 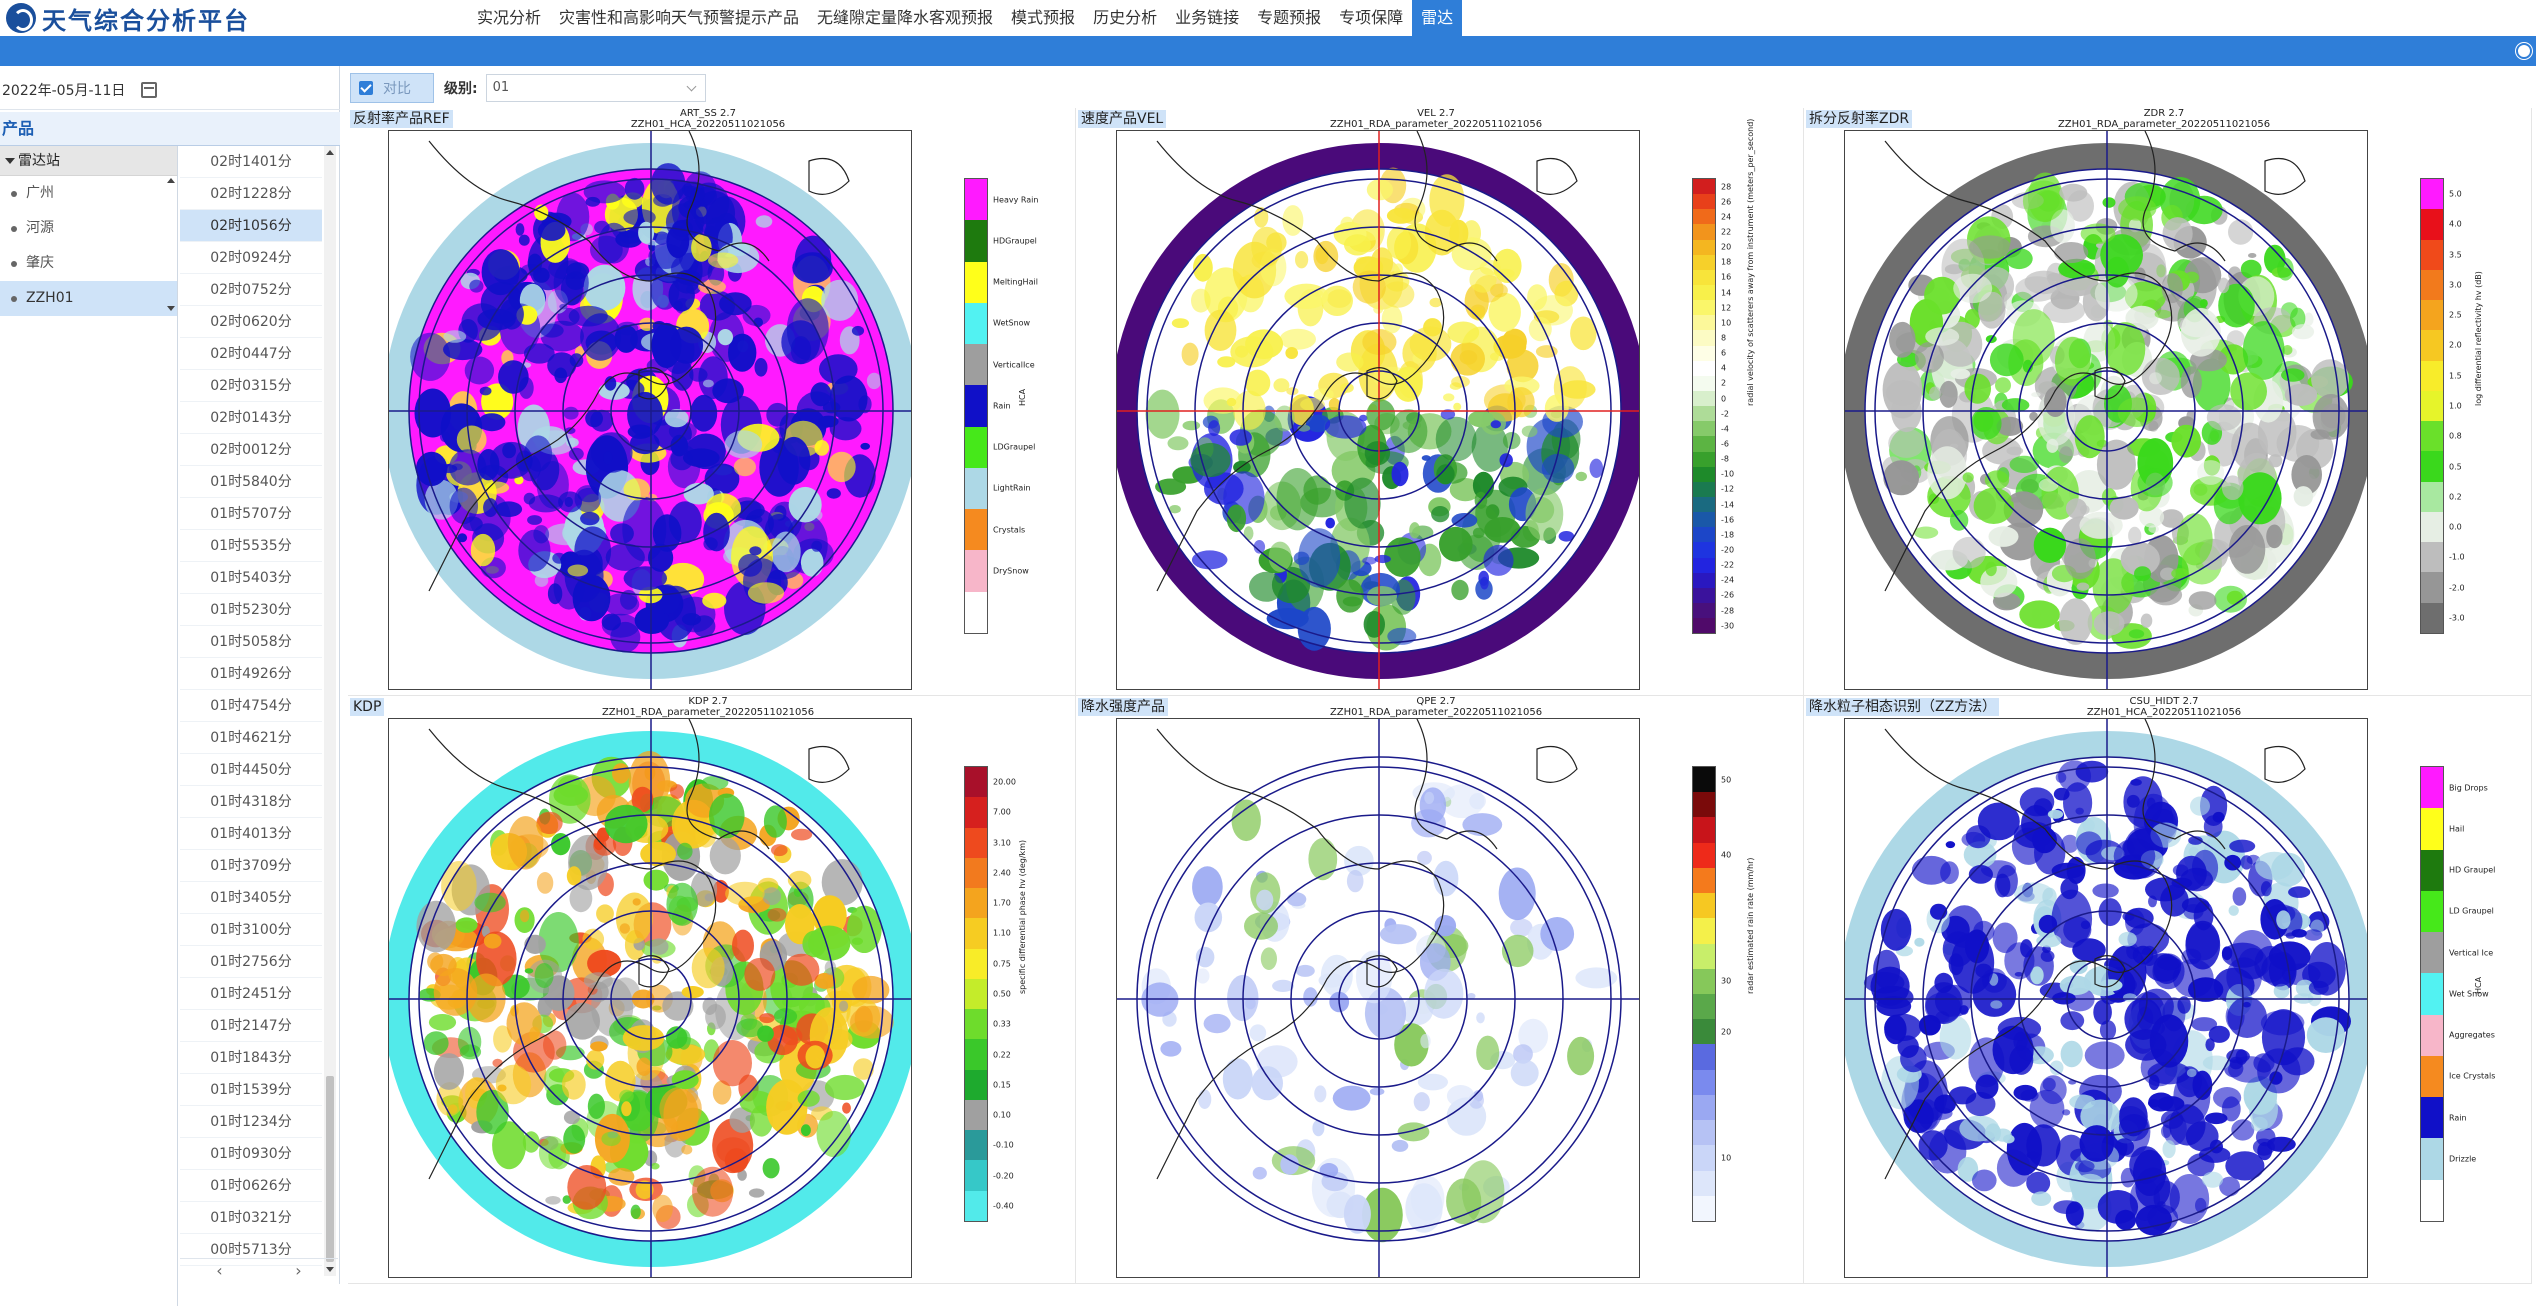 I want to click on time-list-item: 01时5535分, so click(x=251, y=546).